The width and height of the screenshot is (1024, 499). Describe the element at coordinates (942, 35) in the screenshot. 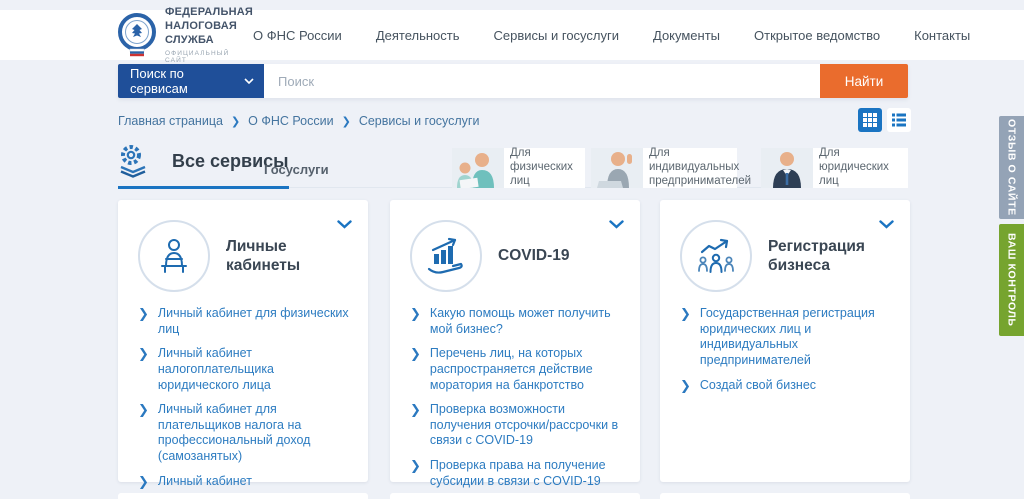

I see `nav-contacts: Контакты` at that location.